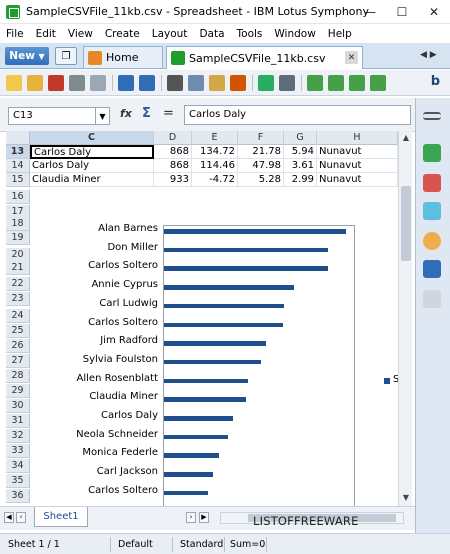 The image size is (450, 554). Describe the element at coordinates (92, 166) in the screenshot. I see `cell: Carlos Daly` at that location.